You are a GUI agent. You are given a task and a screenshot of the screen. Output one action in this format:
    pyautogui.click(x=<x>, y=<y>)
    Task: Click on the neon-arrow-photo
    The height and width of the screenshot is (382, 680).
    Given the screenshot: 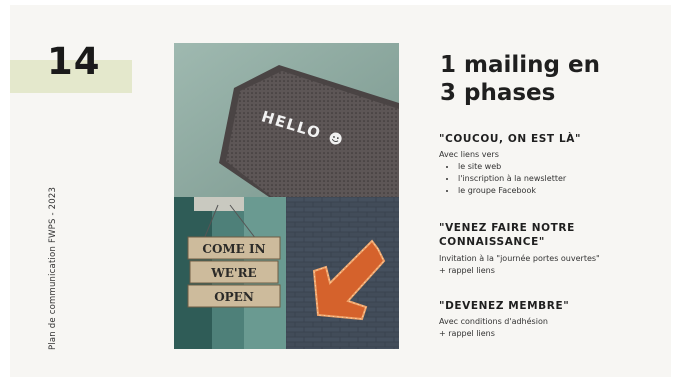 What is the action you would take?
    pyautogui.click(x=342, y=273)
    